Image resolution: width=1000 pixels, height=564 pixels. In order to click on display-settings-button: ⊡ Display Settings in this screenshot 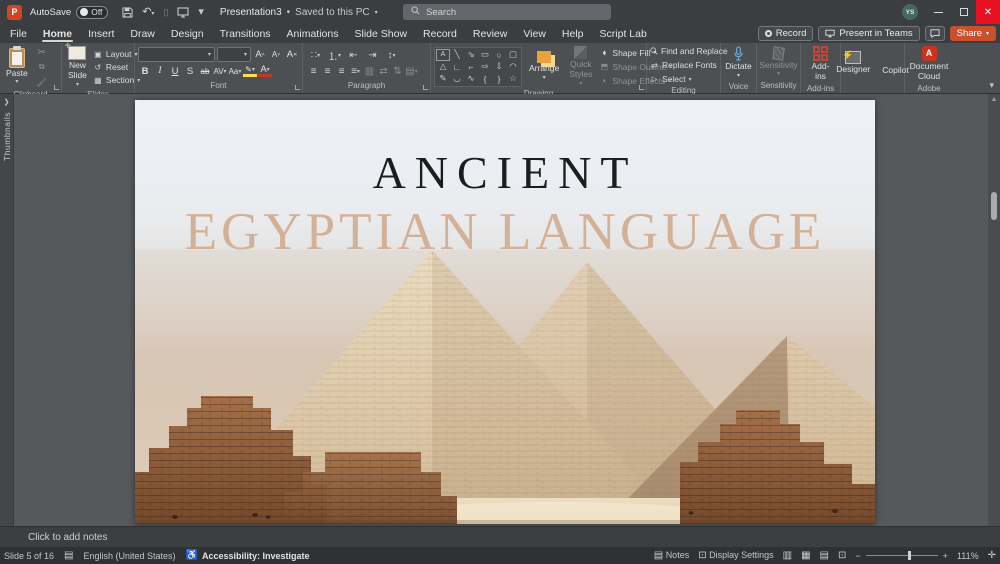, I will do `click(735, 555)`.